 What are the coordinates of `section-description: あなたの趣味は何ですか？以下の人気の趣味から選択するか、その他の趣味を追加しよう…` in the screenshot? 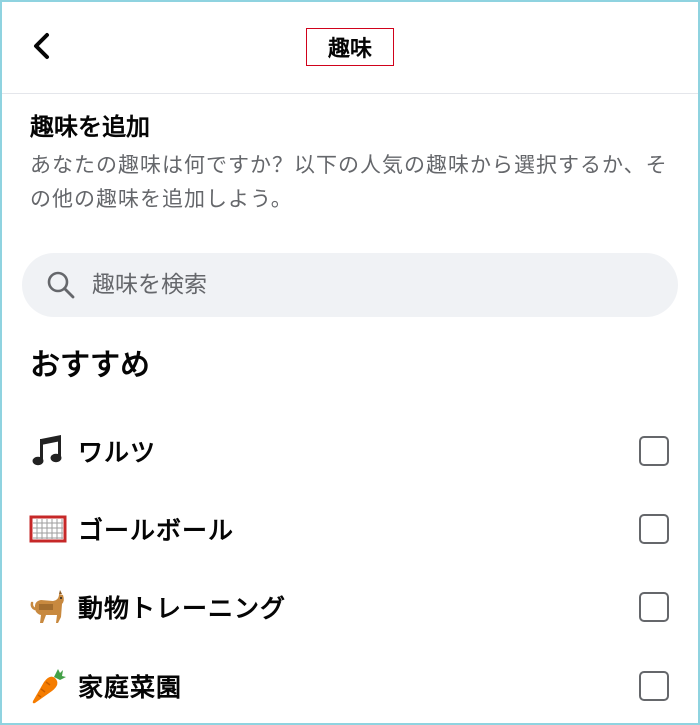 It's located at (349, 182).